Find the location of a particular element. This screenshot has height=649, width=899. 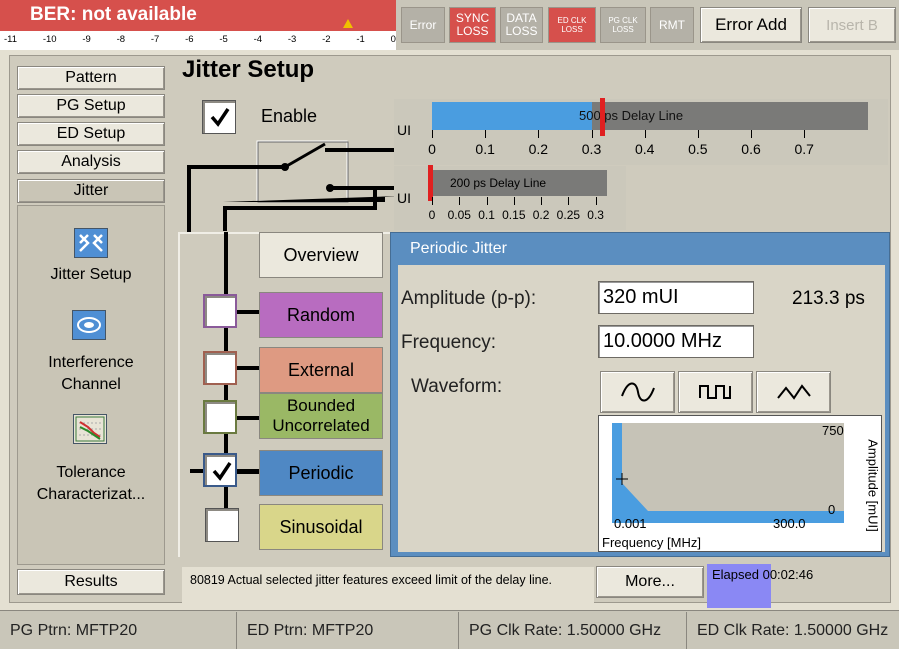

triangle-wave-button is located at coordinates (793, 392).